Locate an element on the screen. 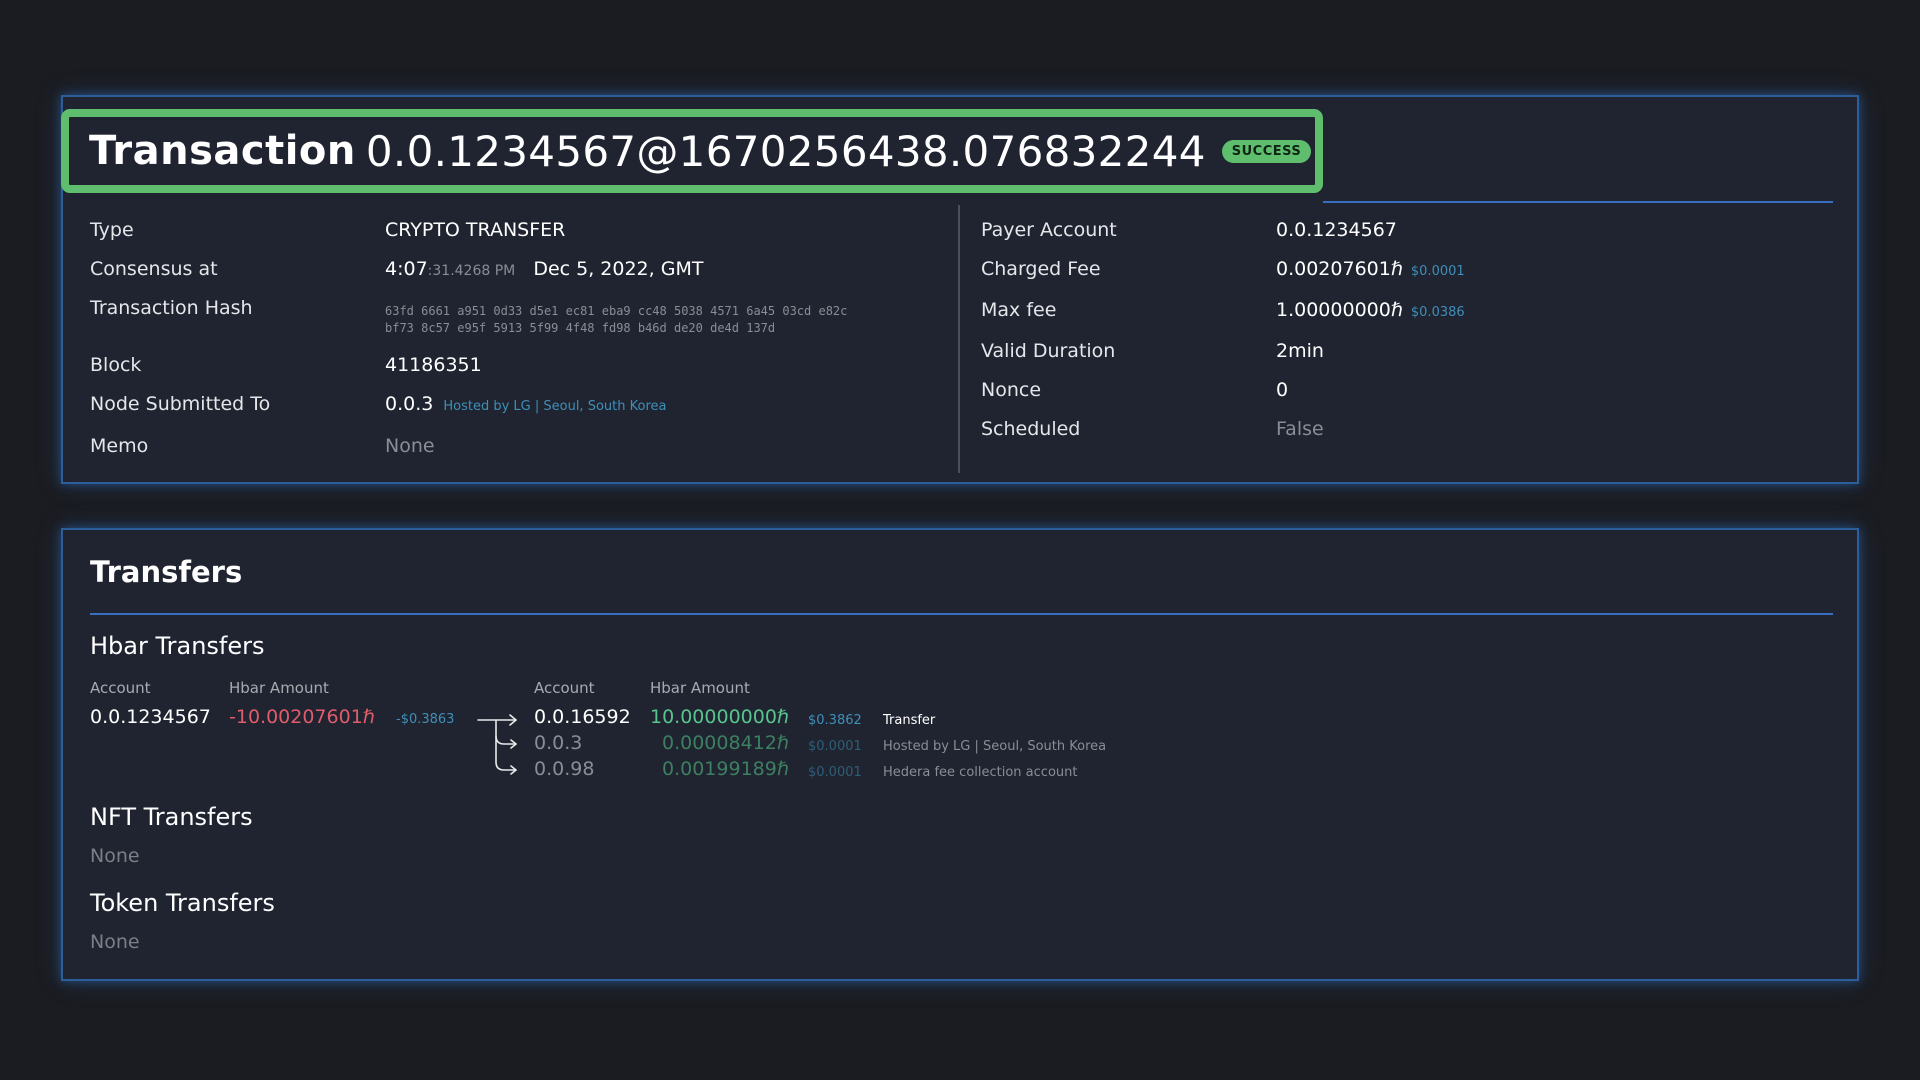 The width and height of the screenshot is (1920, 1080). transaction-id: 0.0.1234567@1670256438.076832244 is located at coordinates (786, 151).